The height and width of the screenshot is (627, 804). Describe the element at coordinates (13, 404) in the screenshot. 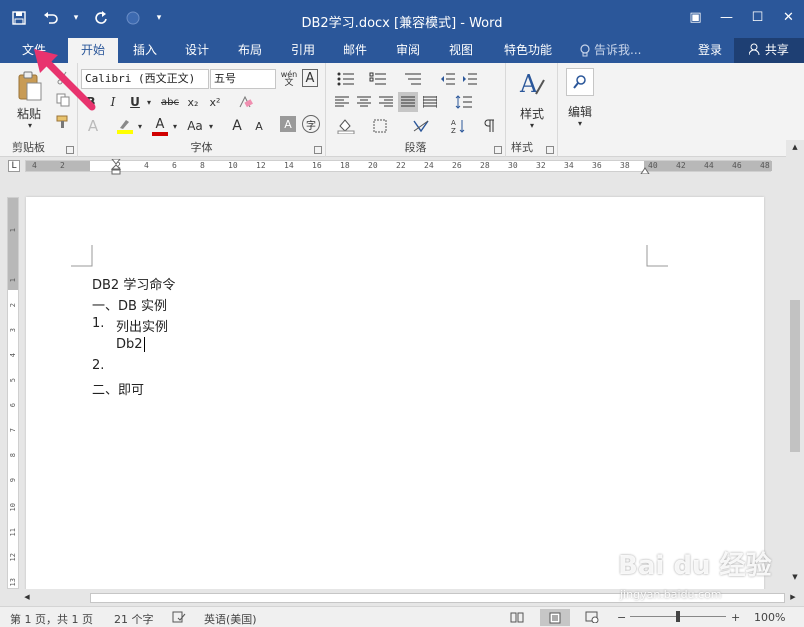

I see `vertical-ruler: 11234567891011121314` at that location.